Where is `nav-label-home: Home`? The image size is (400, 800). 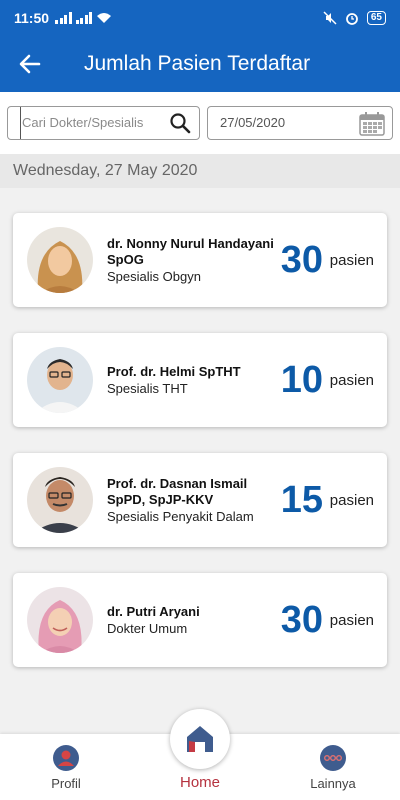
nav-label-home: Home is located at coordinates (199, 782).